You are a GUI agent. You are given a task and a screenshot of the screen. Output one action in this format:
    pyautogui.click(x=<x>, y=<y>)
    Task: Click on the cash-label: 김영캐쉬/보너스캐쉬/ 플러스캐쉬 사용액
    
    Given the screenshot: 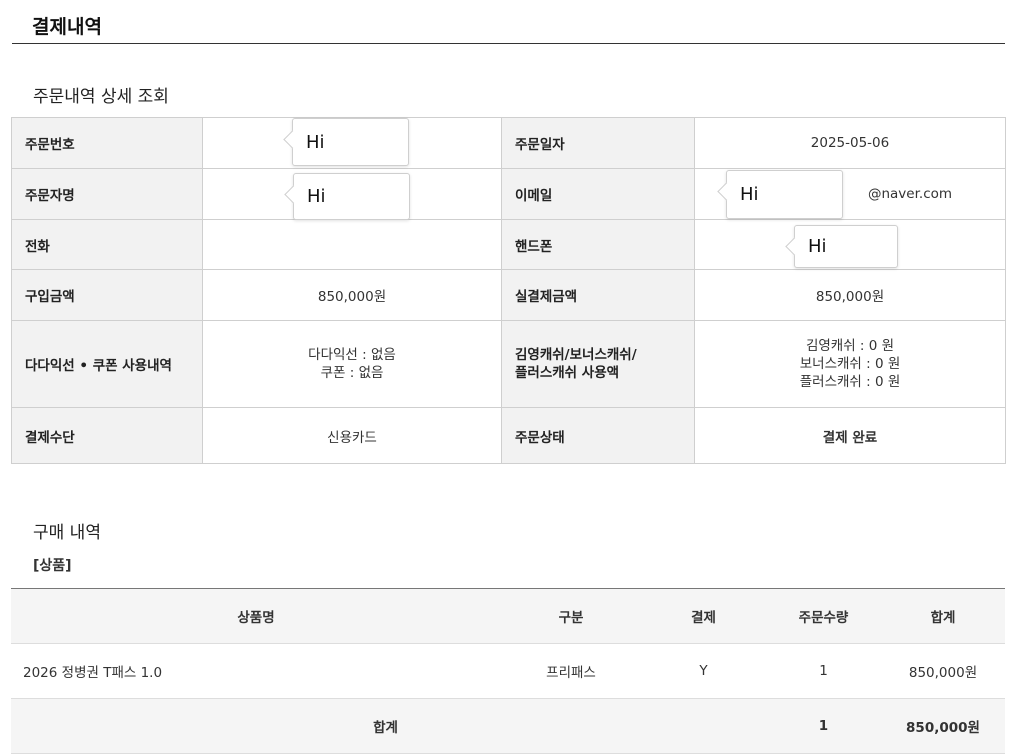 What is the action you would take?
    pyautogui.click(x=598, y=364)
    